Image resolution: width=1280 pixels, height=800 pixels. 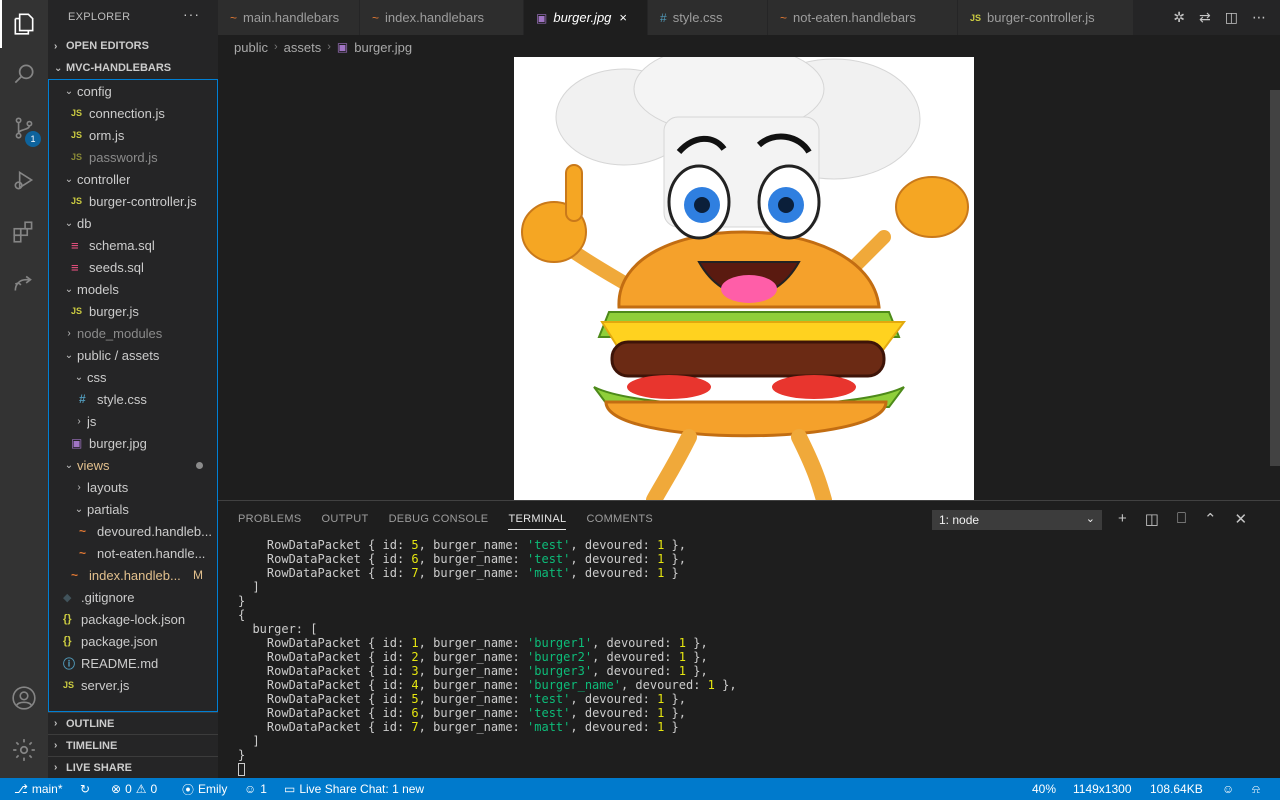 I want to click on pin-icon: ✲, so click(x=1179, y=17).